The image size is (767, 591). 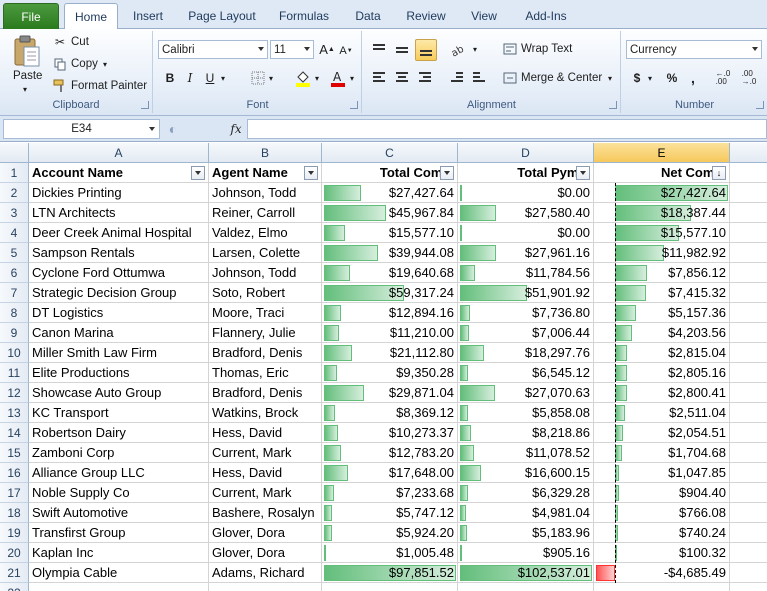 I want to click on bold-button: B, so click(x=170, y=78).